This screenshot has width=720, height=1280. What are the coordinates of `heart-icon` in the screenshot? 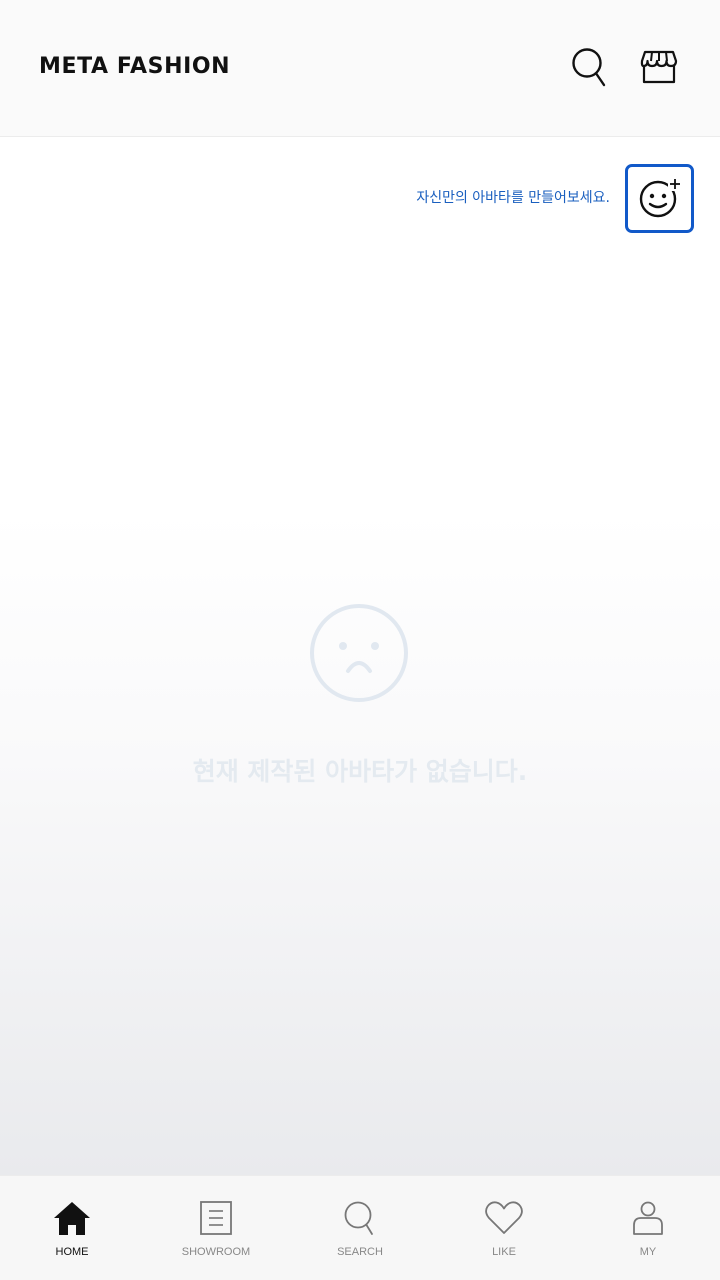 It's located at (504, 1218).